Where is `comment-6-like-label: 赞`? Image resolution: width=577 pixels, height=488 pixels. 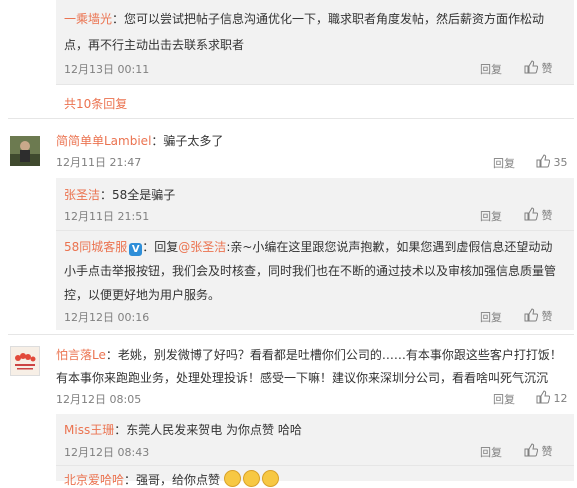 comment-6-like-label: 赞 is located at coordinates (547, 451).